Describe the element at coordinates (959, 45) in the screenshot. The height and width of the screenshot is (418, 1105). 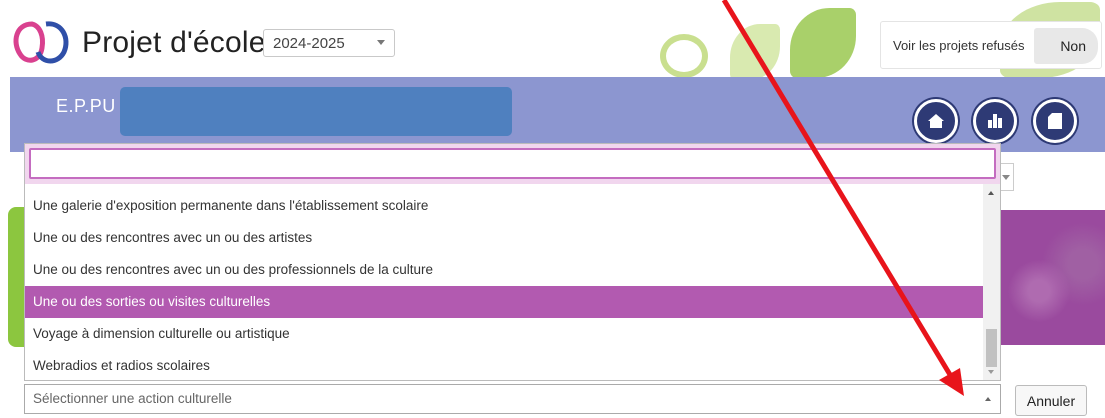
I see `refused-projects-label: Voir les projets refusés` at that location.